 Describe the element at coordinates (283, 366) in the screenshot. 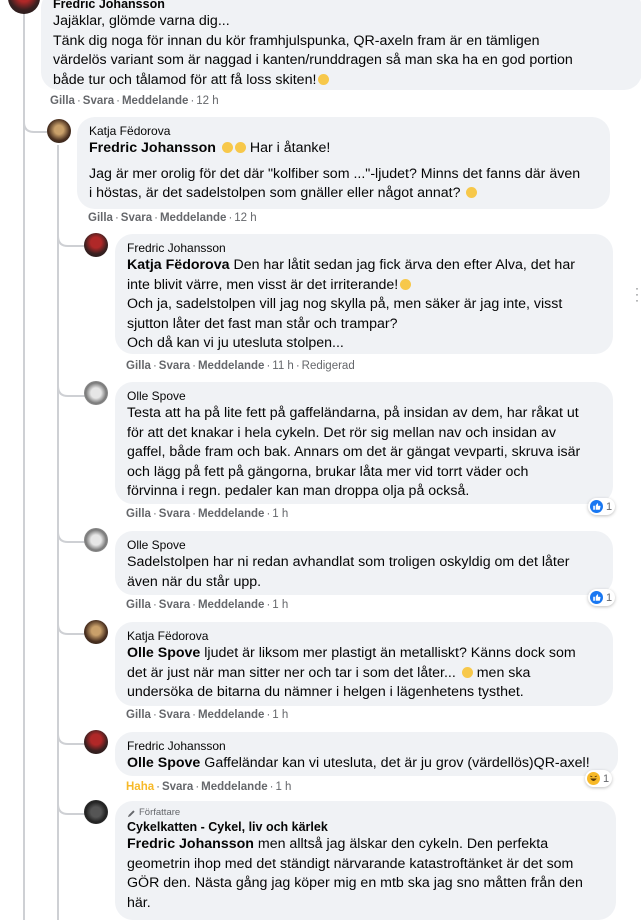

I see `timestamp: 11 h` at that location.